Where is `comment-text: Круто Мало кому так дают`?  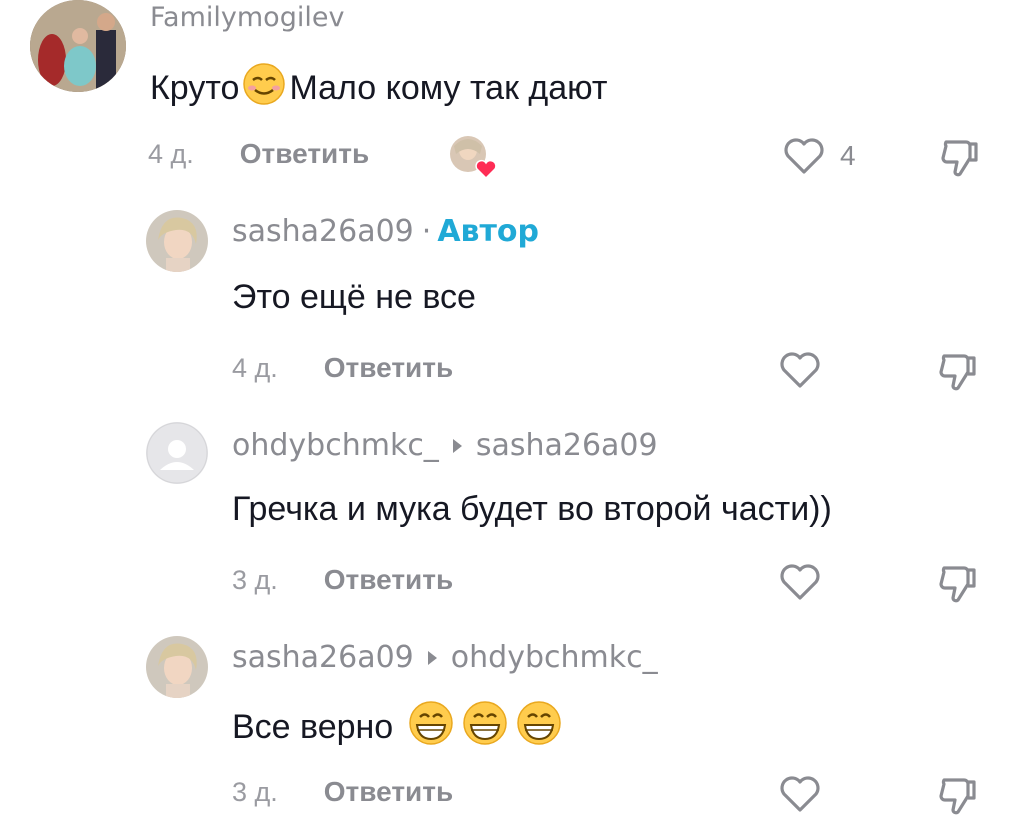
comment-text: Круто Мало кому так дают is located at coordinates (379, 88).